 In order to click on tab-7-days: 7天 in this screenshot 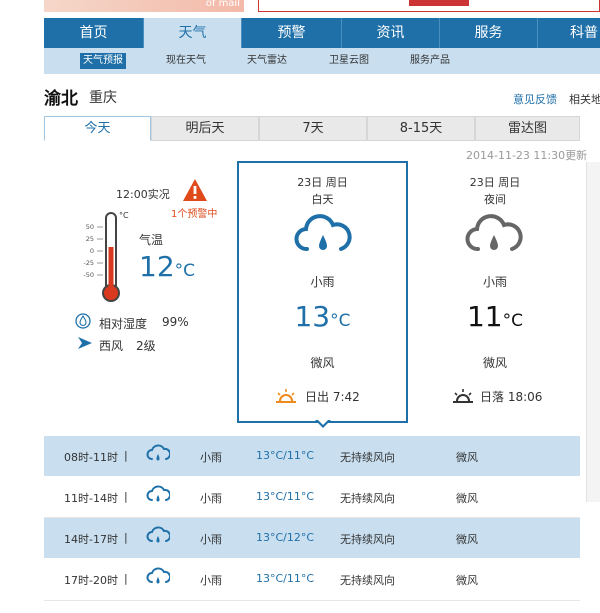, I will do `click(313, 128)`.